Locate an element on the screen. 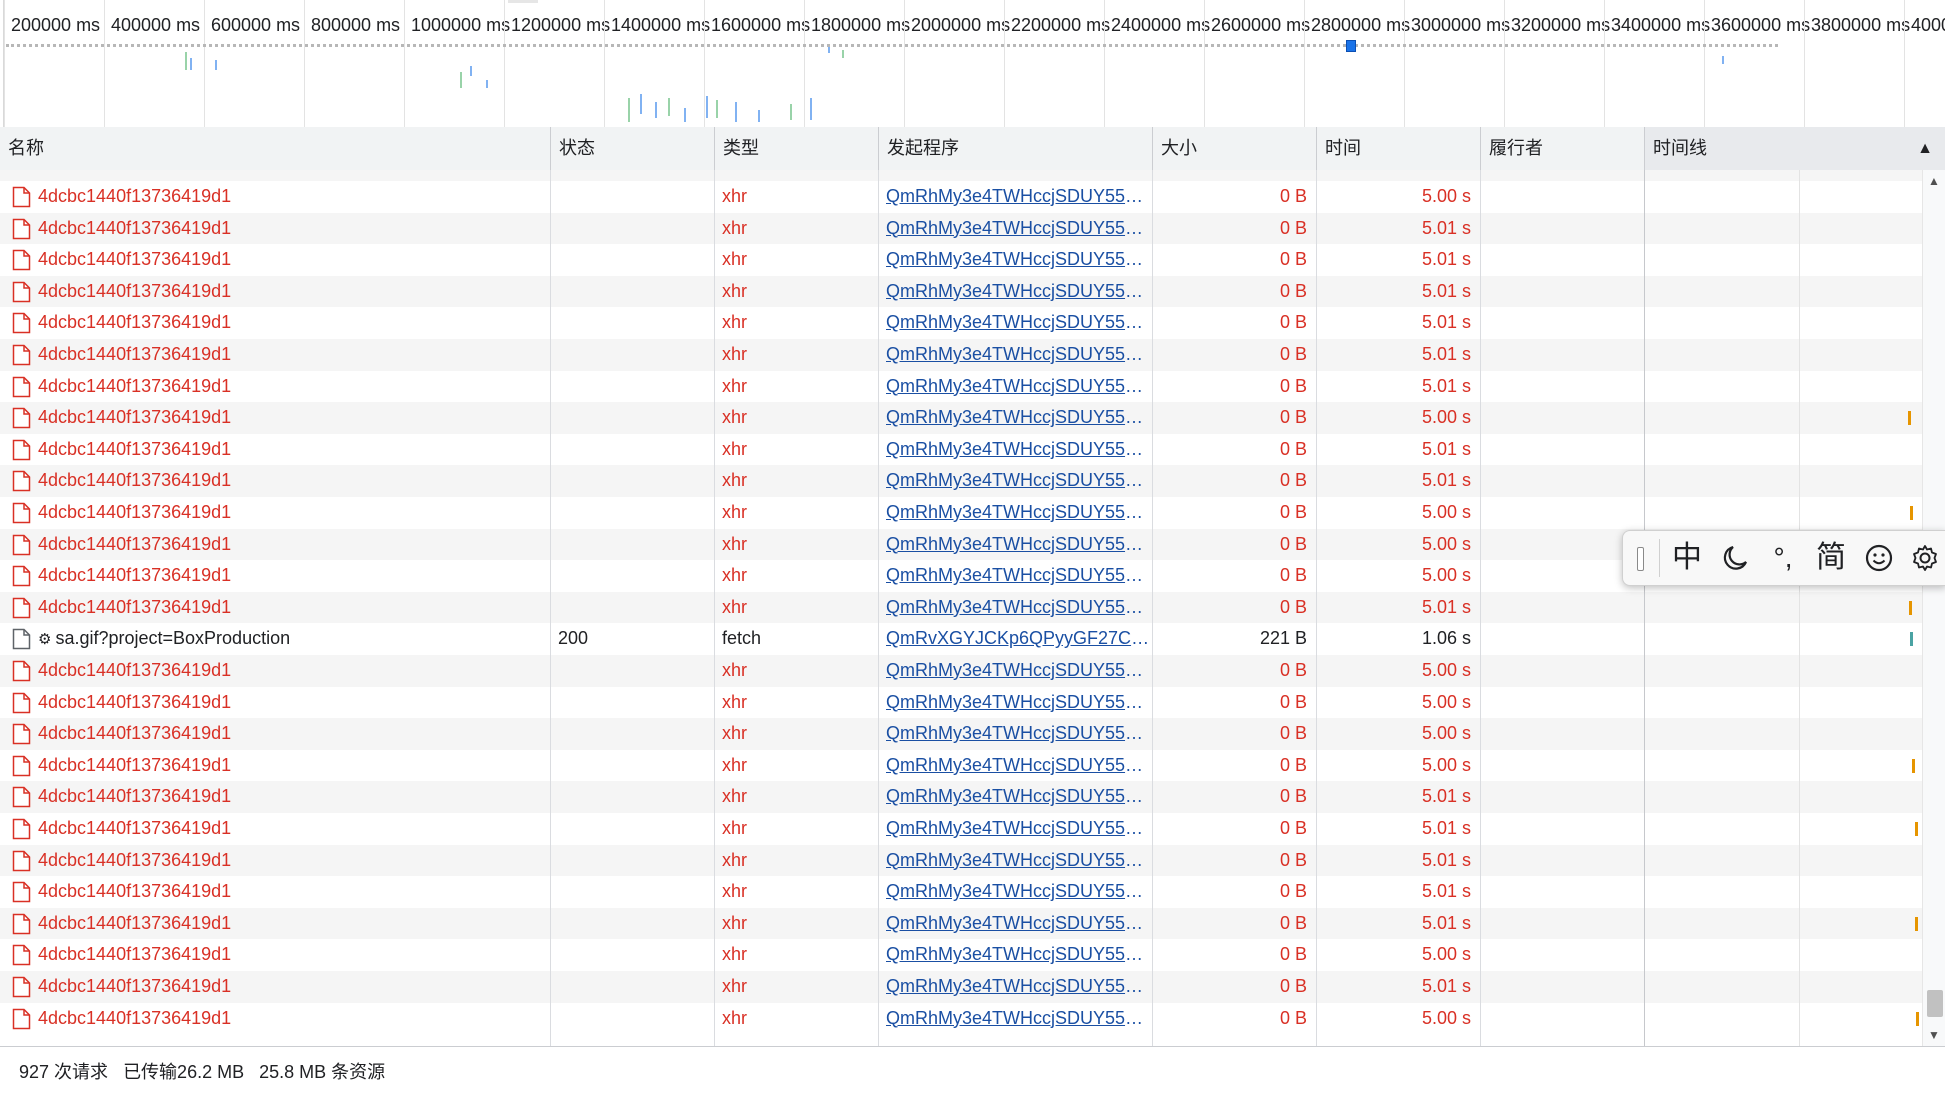 The height and width of the screenshot is (1097, 1945). ime-punctuation-button: °, is located at coordinates (1783, 558).